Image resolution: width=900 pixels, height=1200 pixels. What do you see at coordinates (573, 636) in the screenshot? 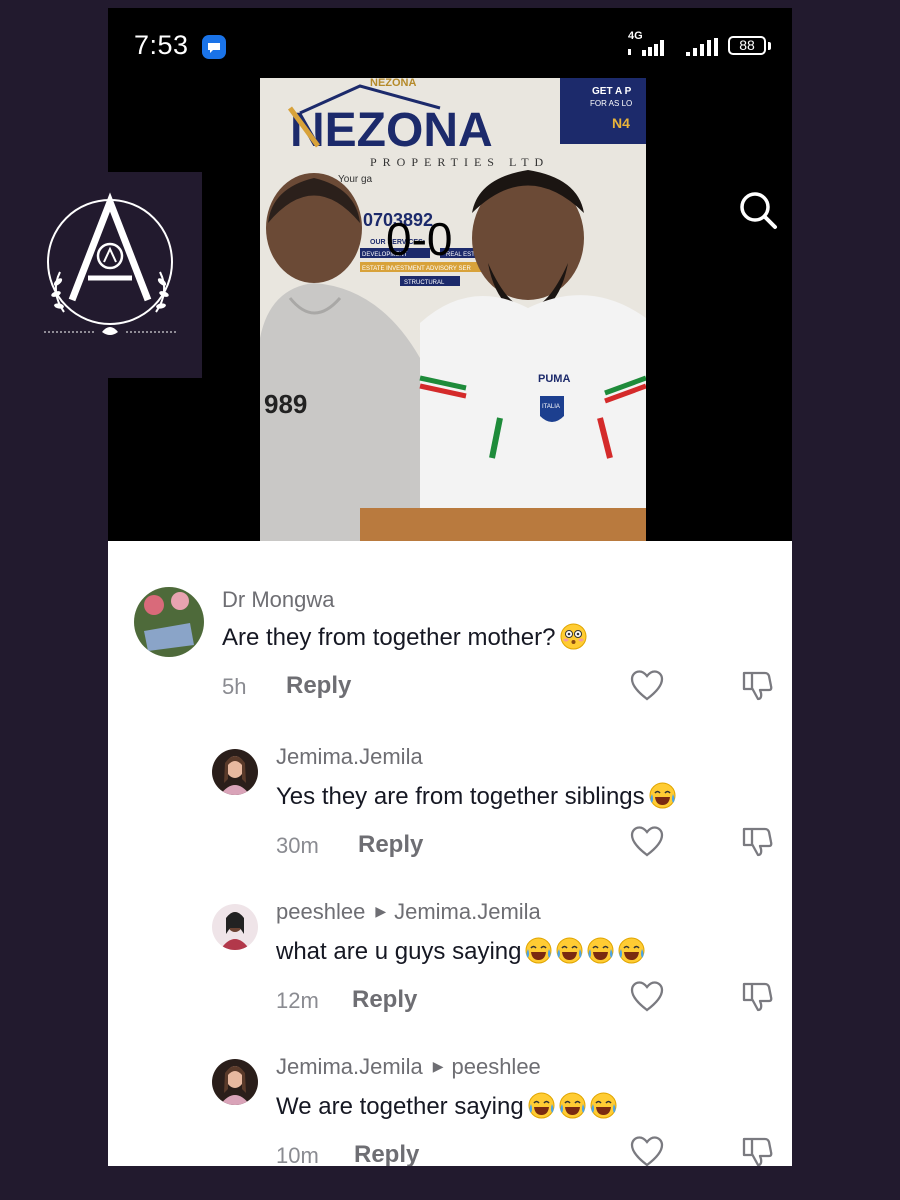
I see `flushed-emoji-icon` at bounding box center [573, 636].